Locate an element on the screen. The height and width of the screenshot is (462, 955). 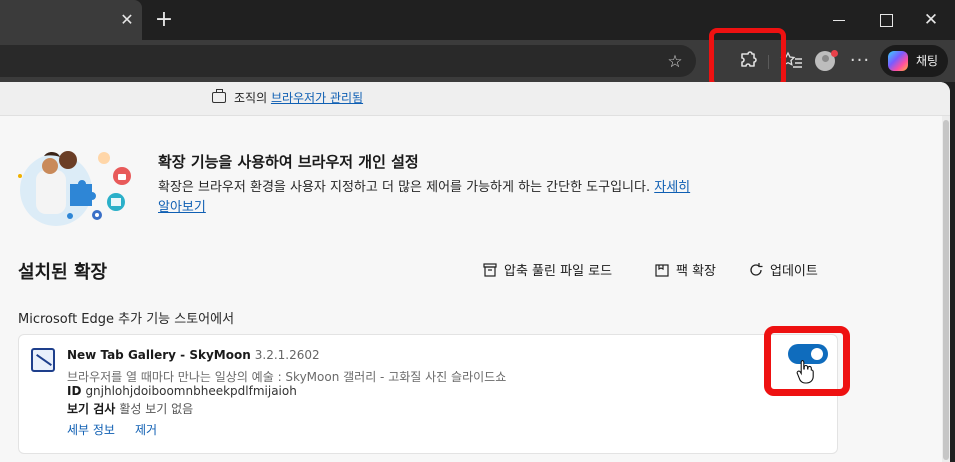
load-unpacked-button: 압축 풀린 파일 로드 is located at coordinates (547, 271).